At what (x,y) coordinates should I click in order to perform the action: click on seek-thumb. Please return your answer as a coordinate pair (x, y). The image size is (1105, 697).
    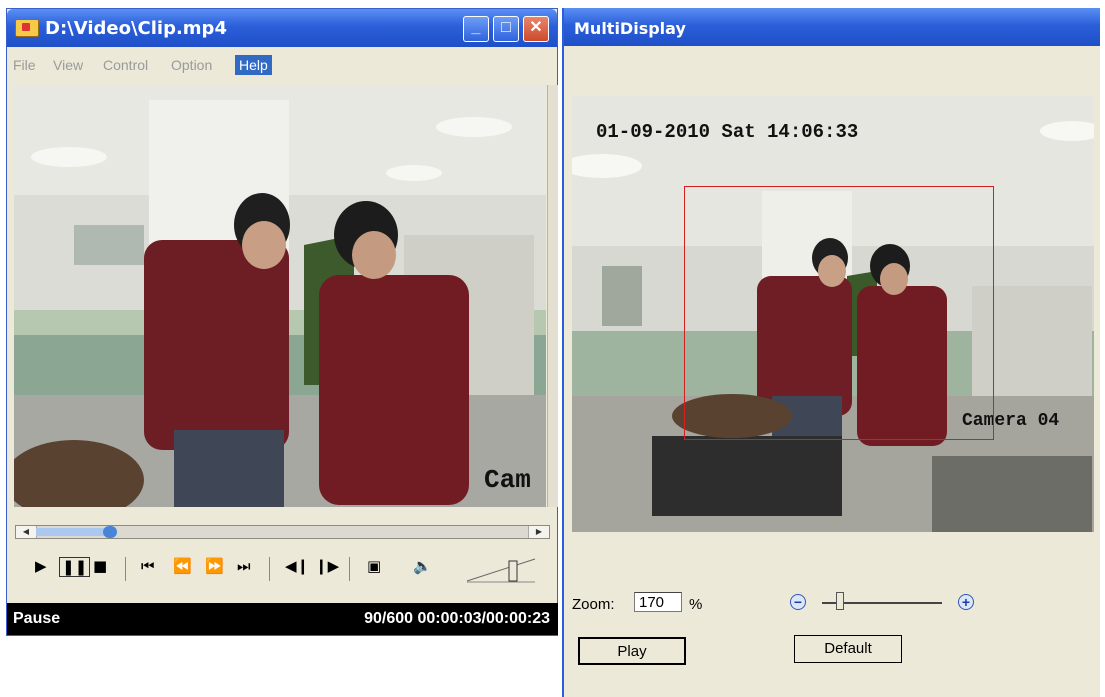
    Looking at the image, I should click on (110, 532).